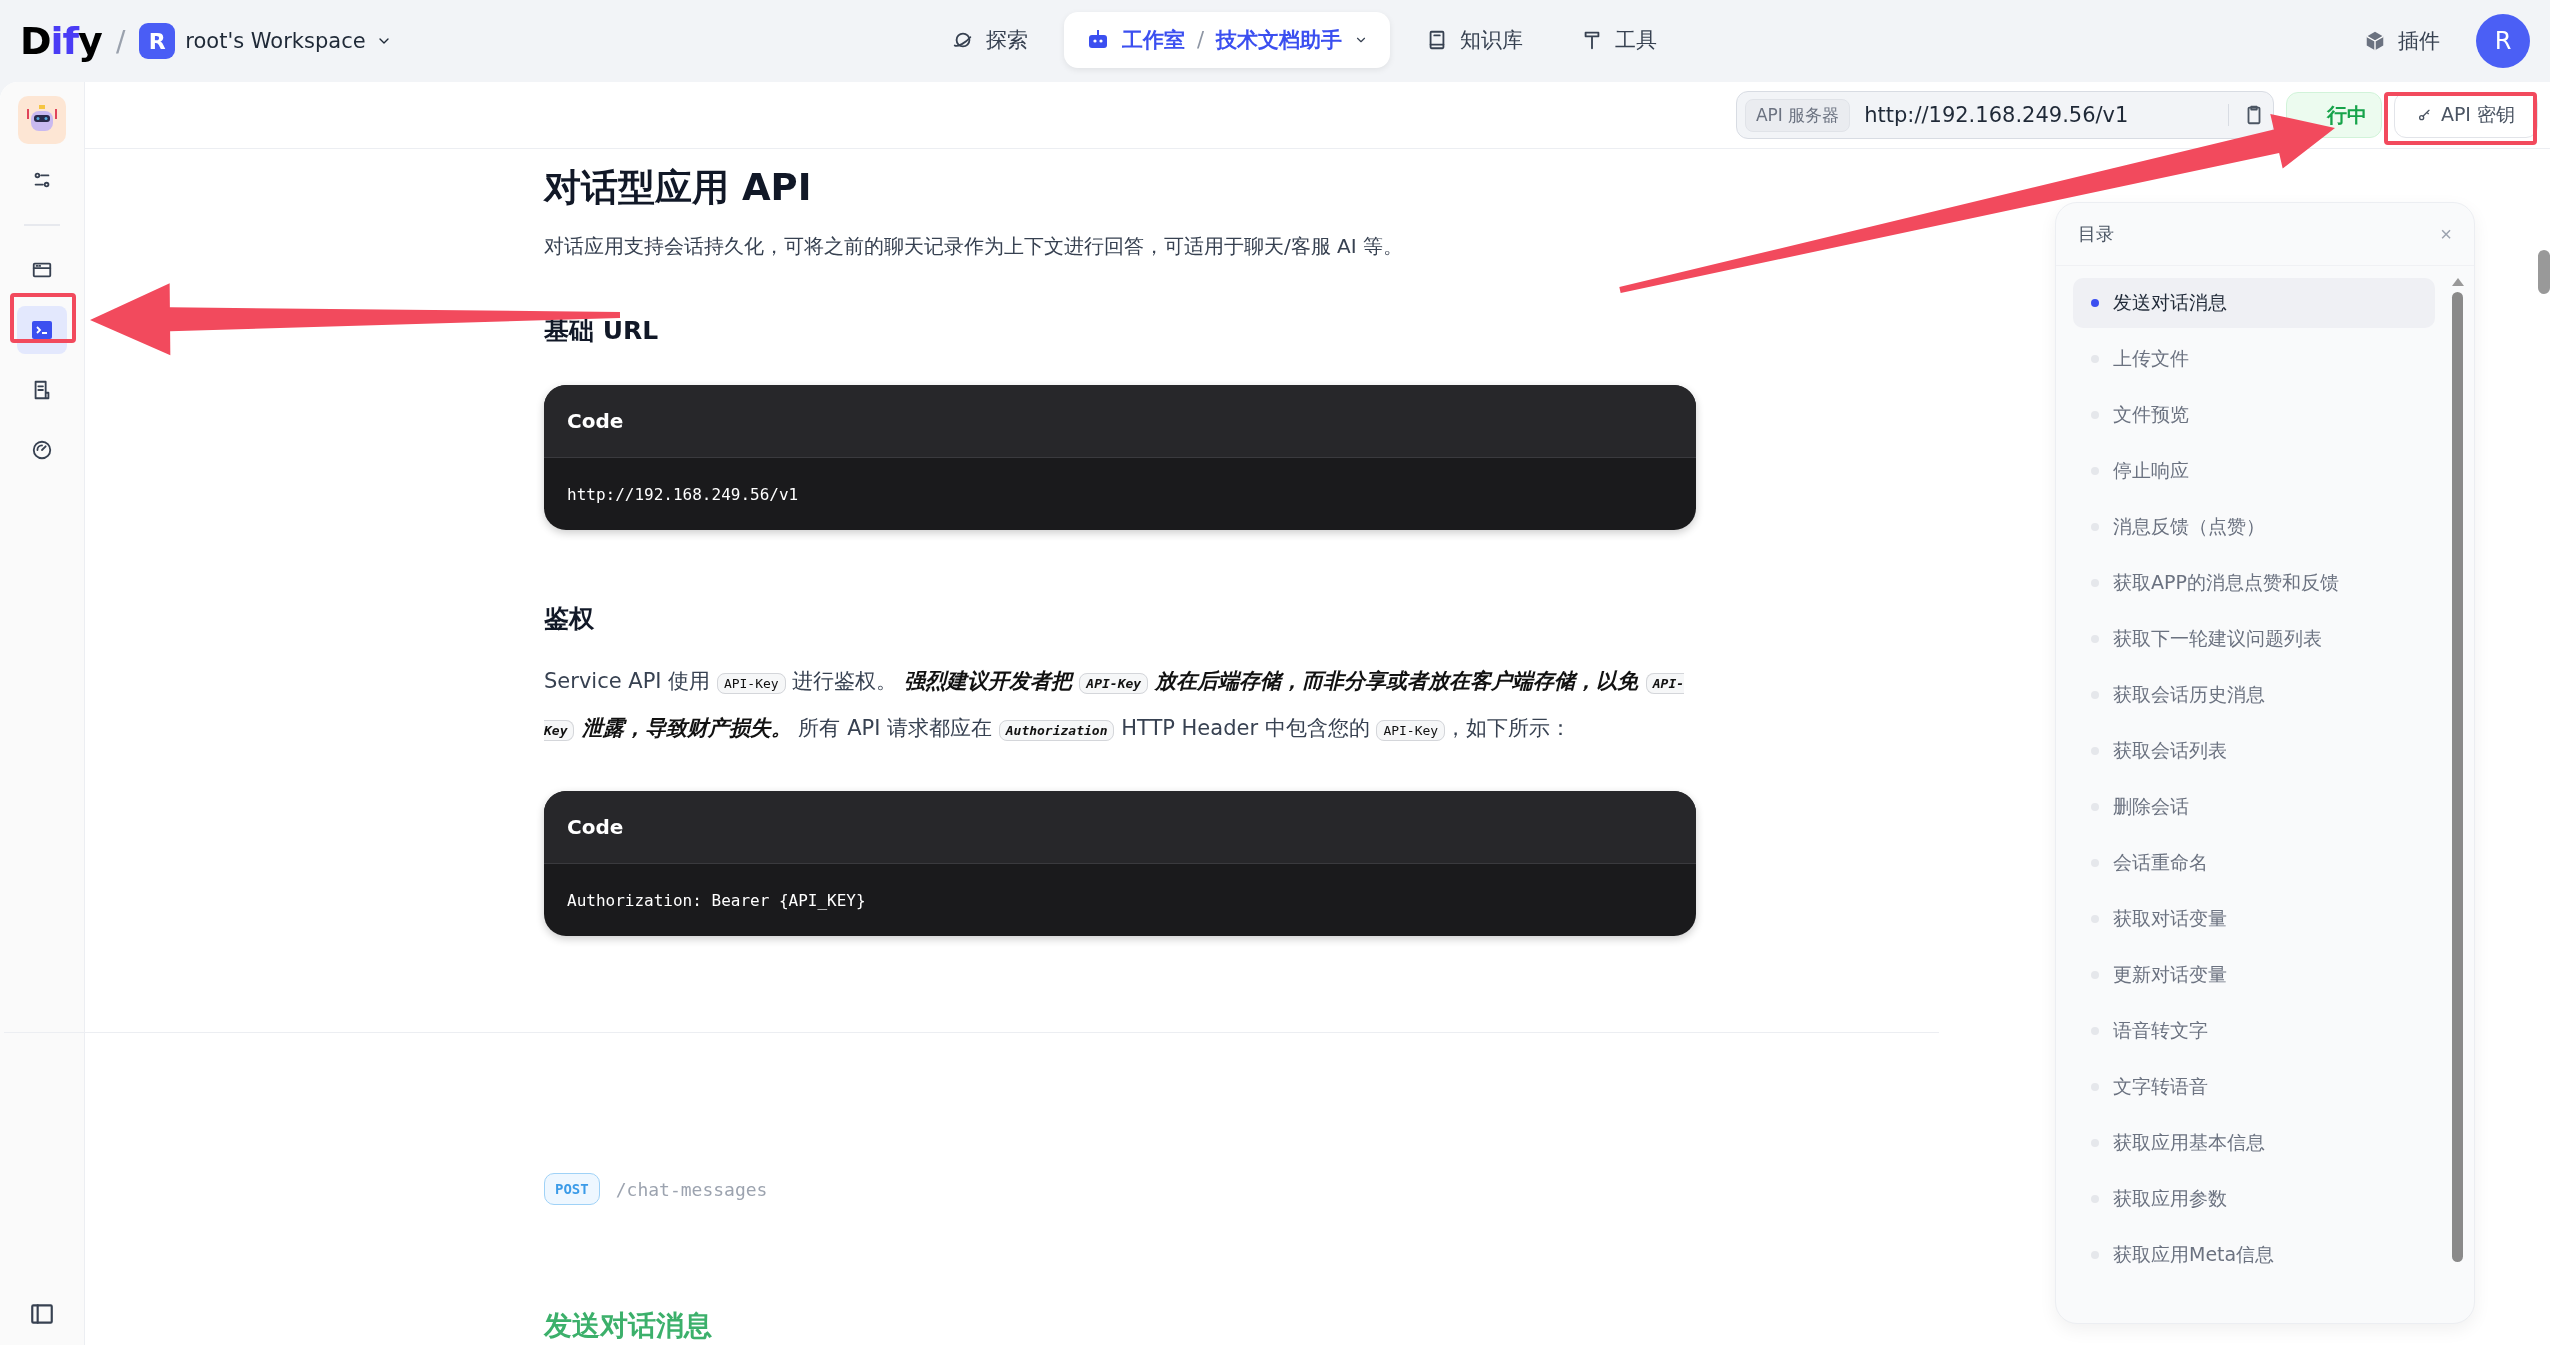 This screenshot has height=1345, width=2550. What do you see at coordinates (265, 41) in the screenshot?
I see `workspace-selector: R root's Workspace` at bounding box center [265, 41].